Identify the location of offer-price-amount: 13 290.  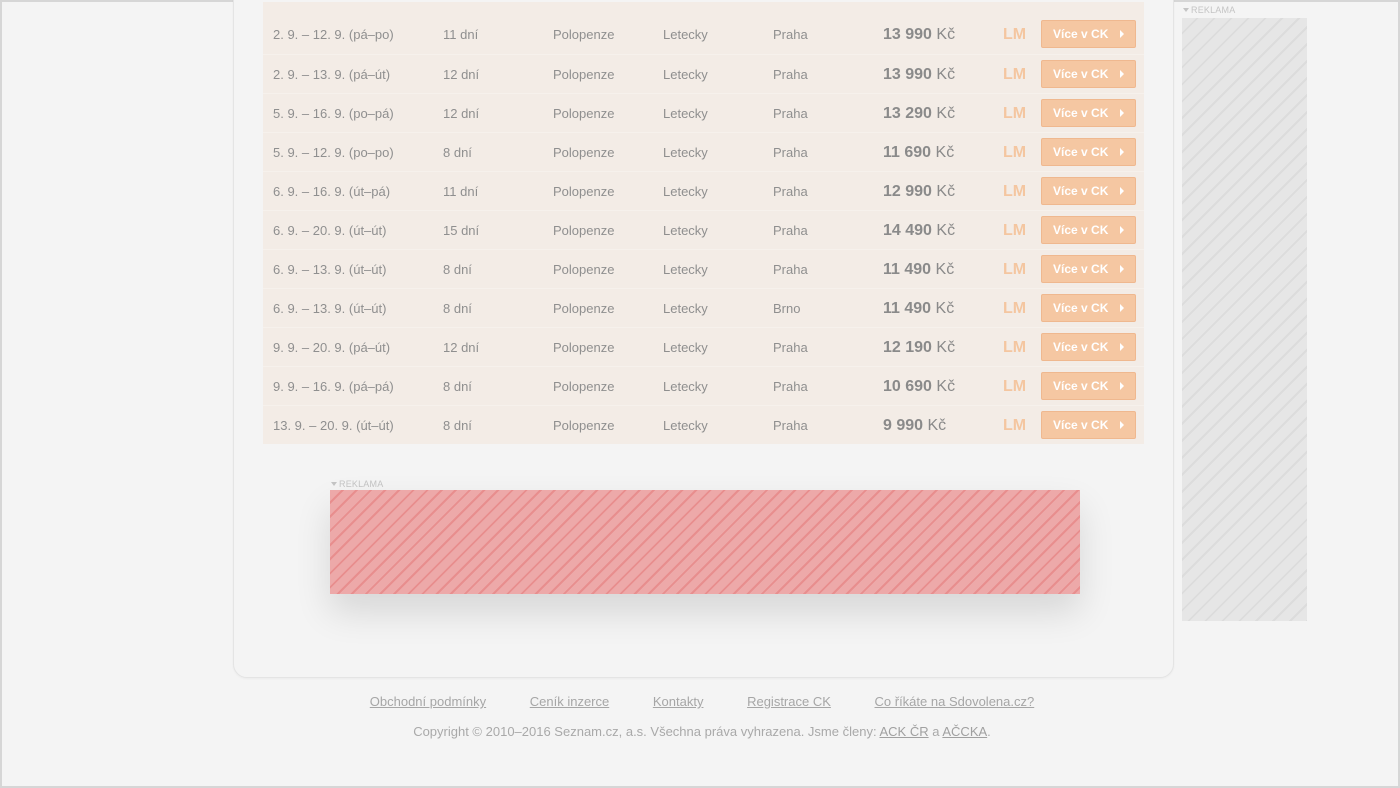
(907, 113).